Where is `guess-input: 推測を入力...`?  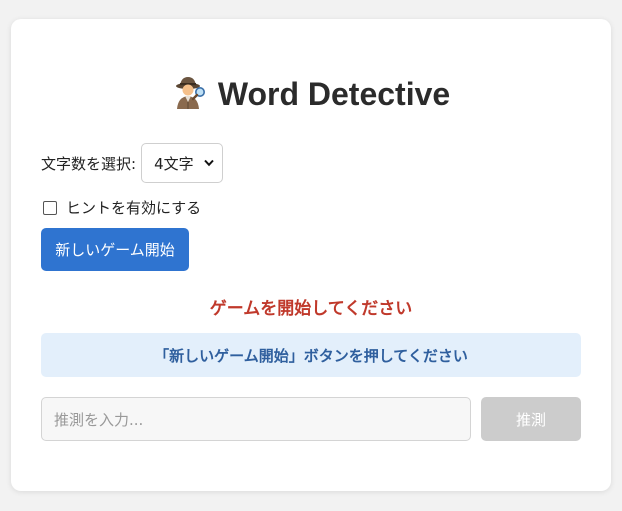
guess-input: 推測を入力... is located at coordinates (256, 419).